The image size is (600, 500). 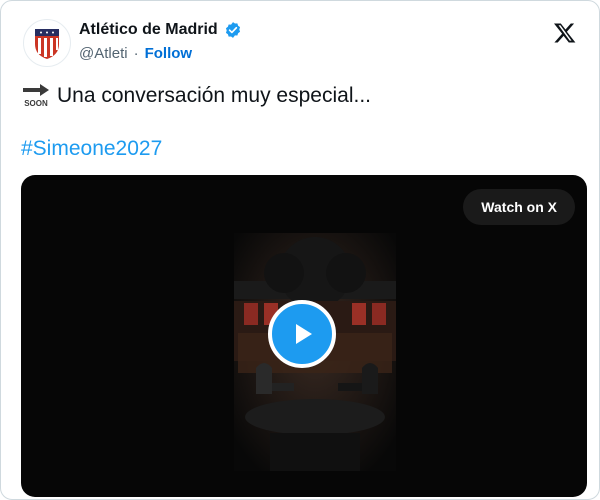 What do you see at coordinates (36, 96) in the screenshot?
I see `soon-arrow-emoji: SOON` at bounding box center [36, 96].